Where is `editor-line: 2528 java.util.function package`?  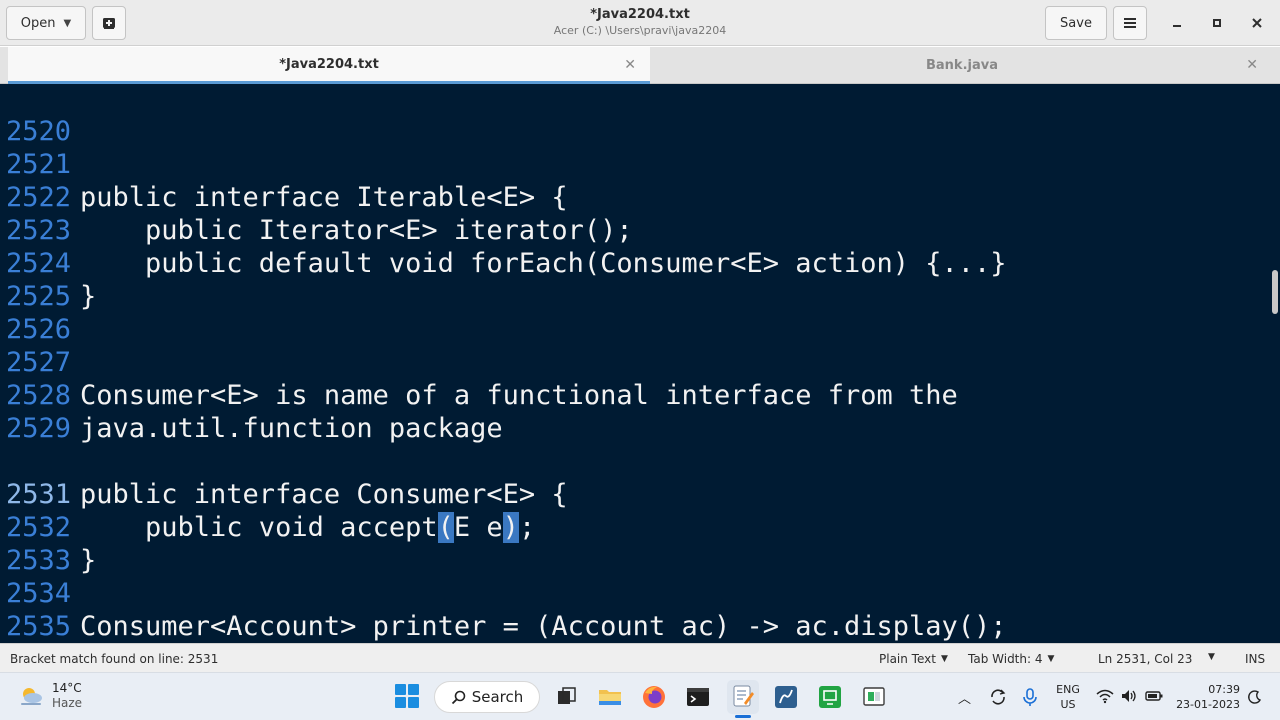
editor-line: 2528 java.util.function package is located at coordinates (635, 395).